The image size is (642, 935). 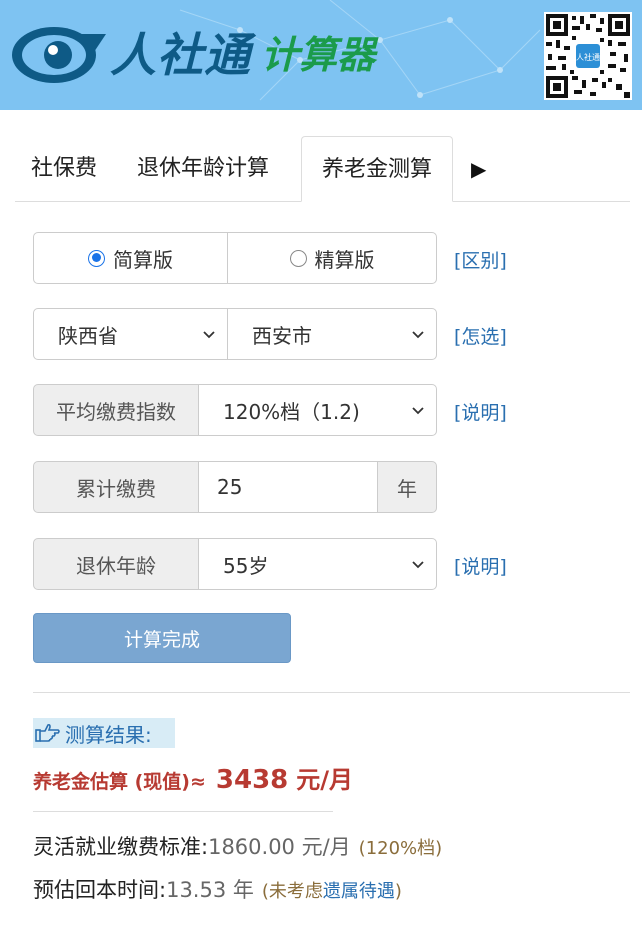 I want to click on payback-row: 预估回本时间: 13.53 年 (未考虑遗属待遇), so click(x=217, y=889).